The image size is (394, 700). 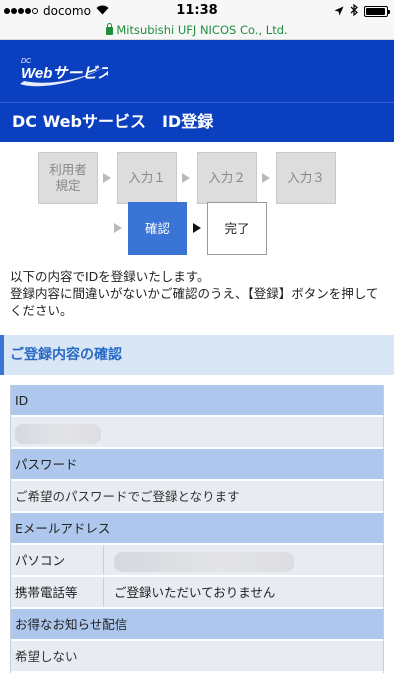 What do you see at coordinates (110, 29) in the screenshot?
I see `lock-icon` at bounding box center [110, 29].